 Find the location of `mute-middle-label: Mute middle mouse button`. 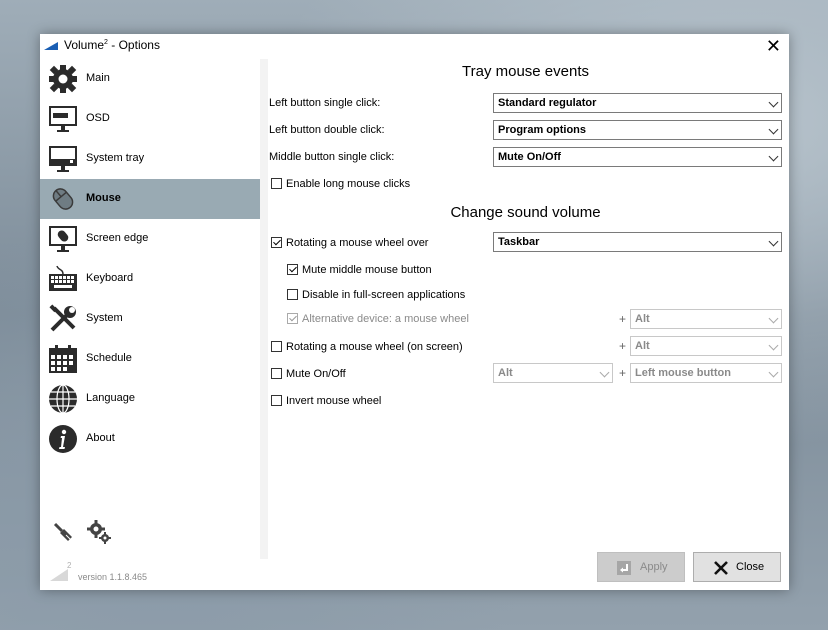

mute-middle-label: Mute middle mouse button is located at coordinates (367, 270).